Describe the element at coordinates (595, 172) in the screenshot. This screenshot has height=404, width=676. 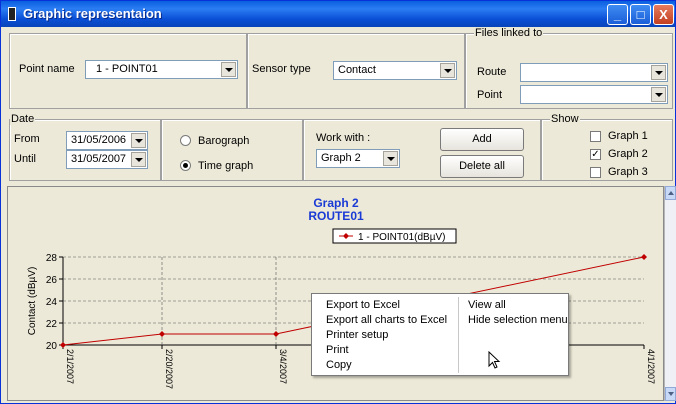
I see `graph-3-checkbox` at that location.